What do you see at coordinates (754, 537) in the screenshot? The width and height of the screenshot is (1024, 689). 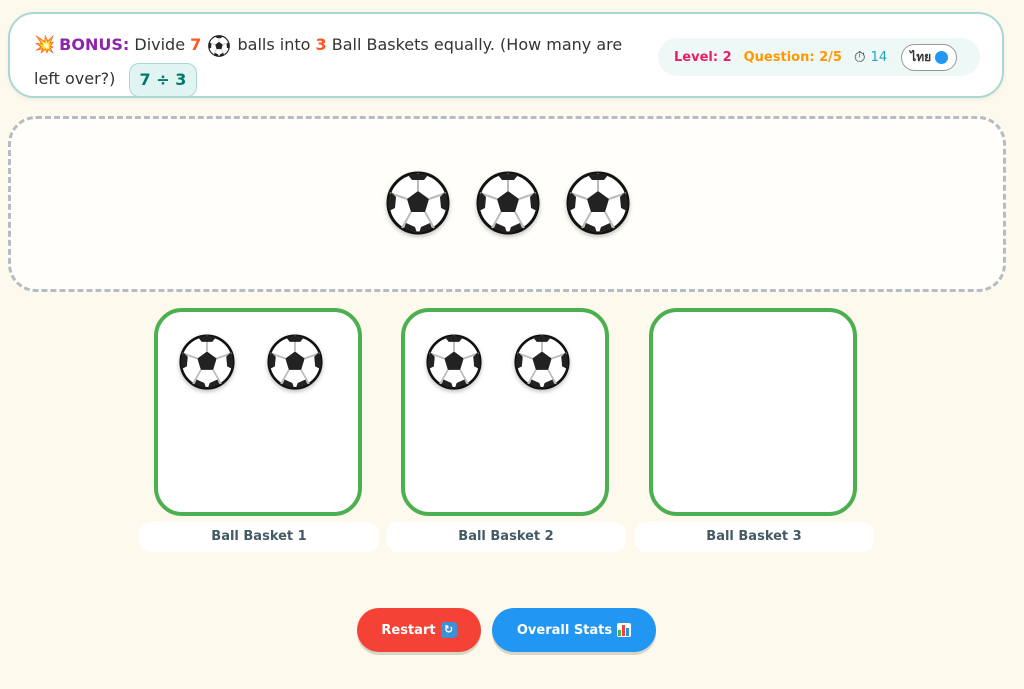 I see `basket-label-3: Ball Basket 3` at bounding box center [754, 537].